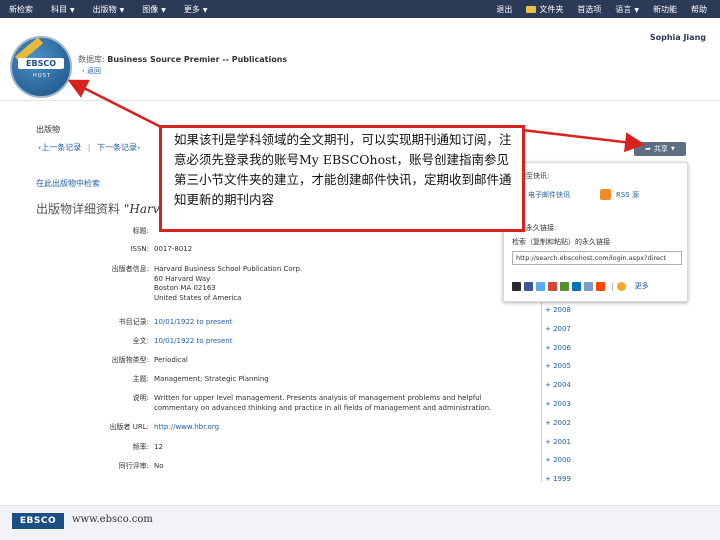 The image size is (720, 540). Describe the element at coordinates (59, 147) in the screenshot. I see `prev-record-link: ‹上一条记录` at that location.